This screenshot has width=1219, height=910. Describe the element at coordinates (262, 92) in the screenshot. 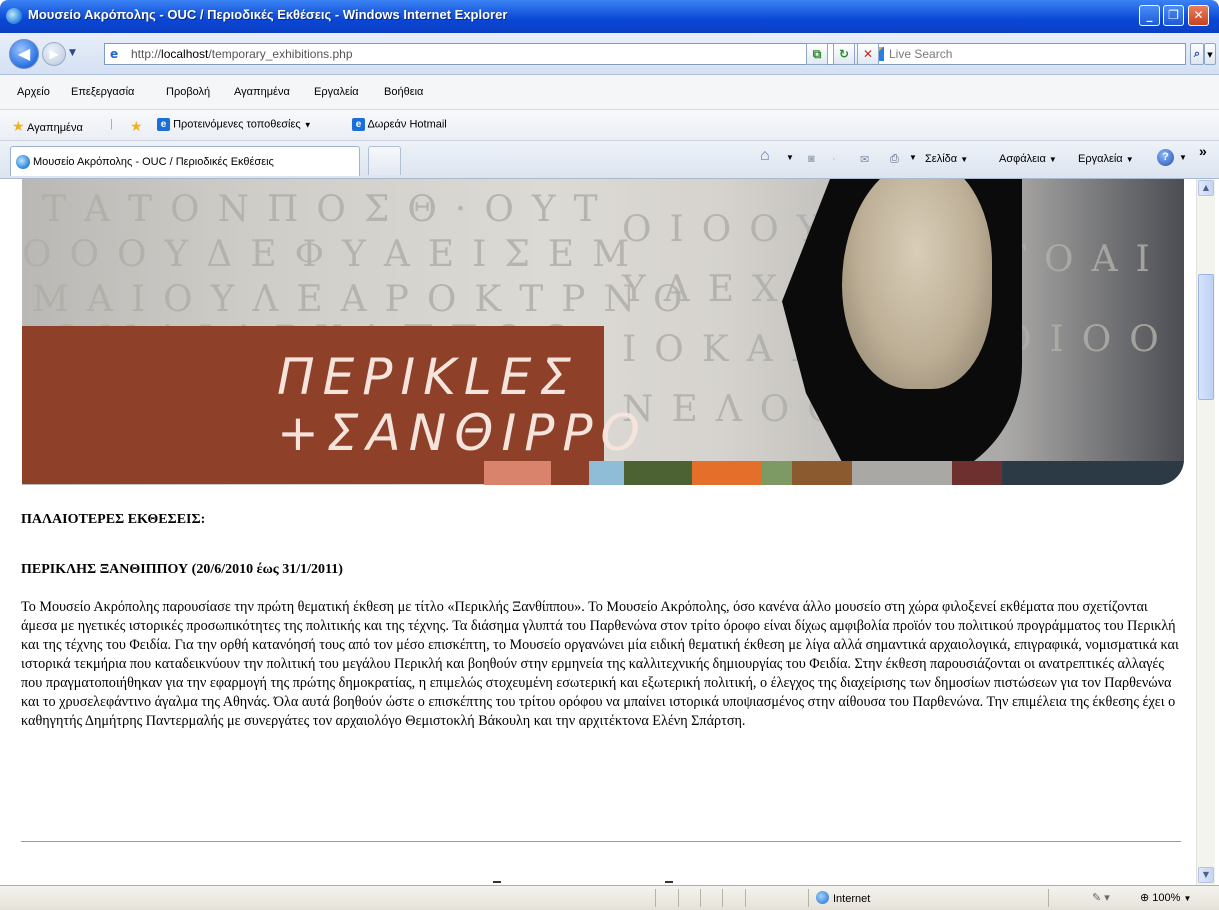

I see `menu-favorites: Αγαπημένα` at that location.